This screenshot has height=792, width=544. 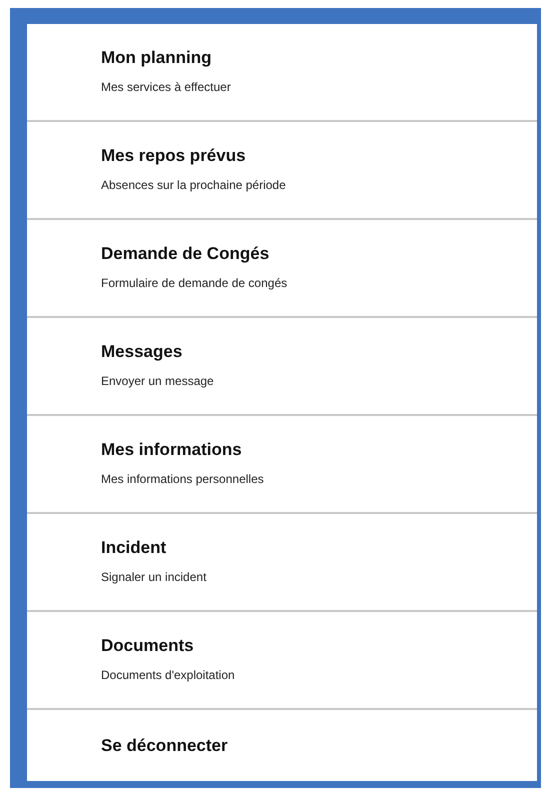 What do you see at coordinates (282, 563) in the screenshot?
I see `menu-item: Incident Signaler un incident` at bounding box center [282, 563].